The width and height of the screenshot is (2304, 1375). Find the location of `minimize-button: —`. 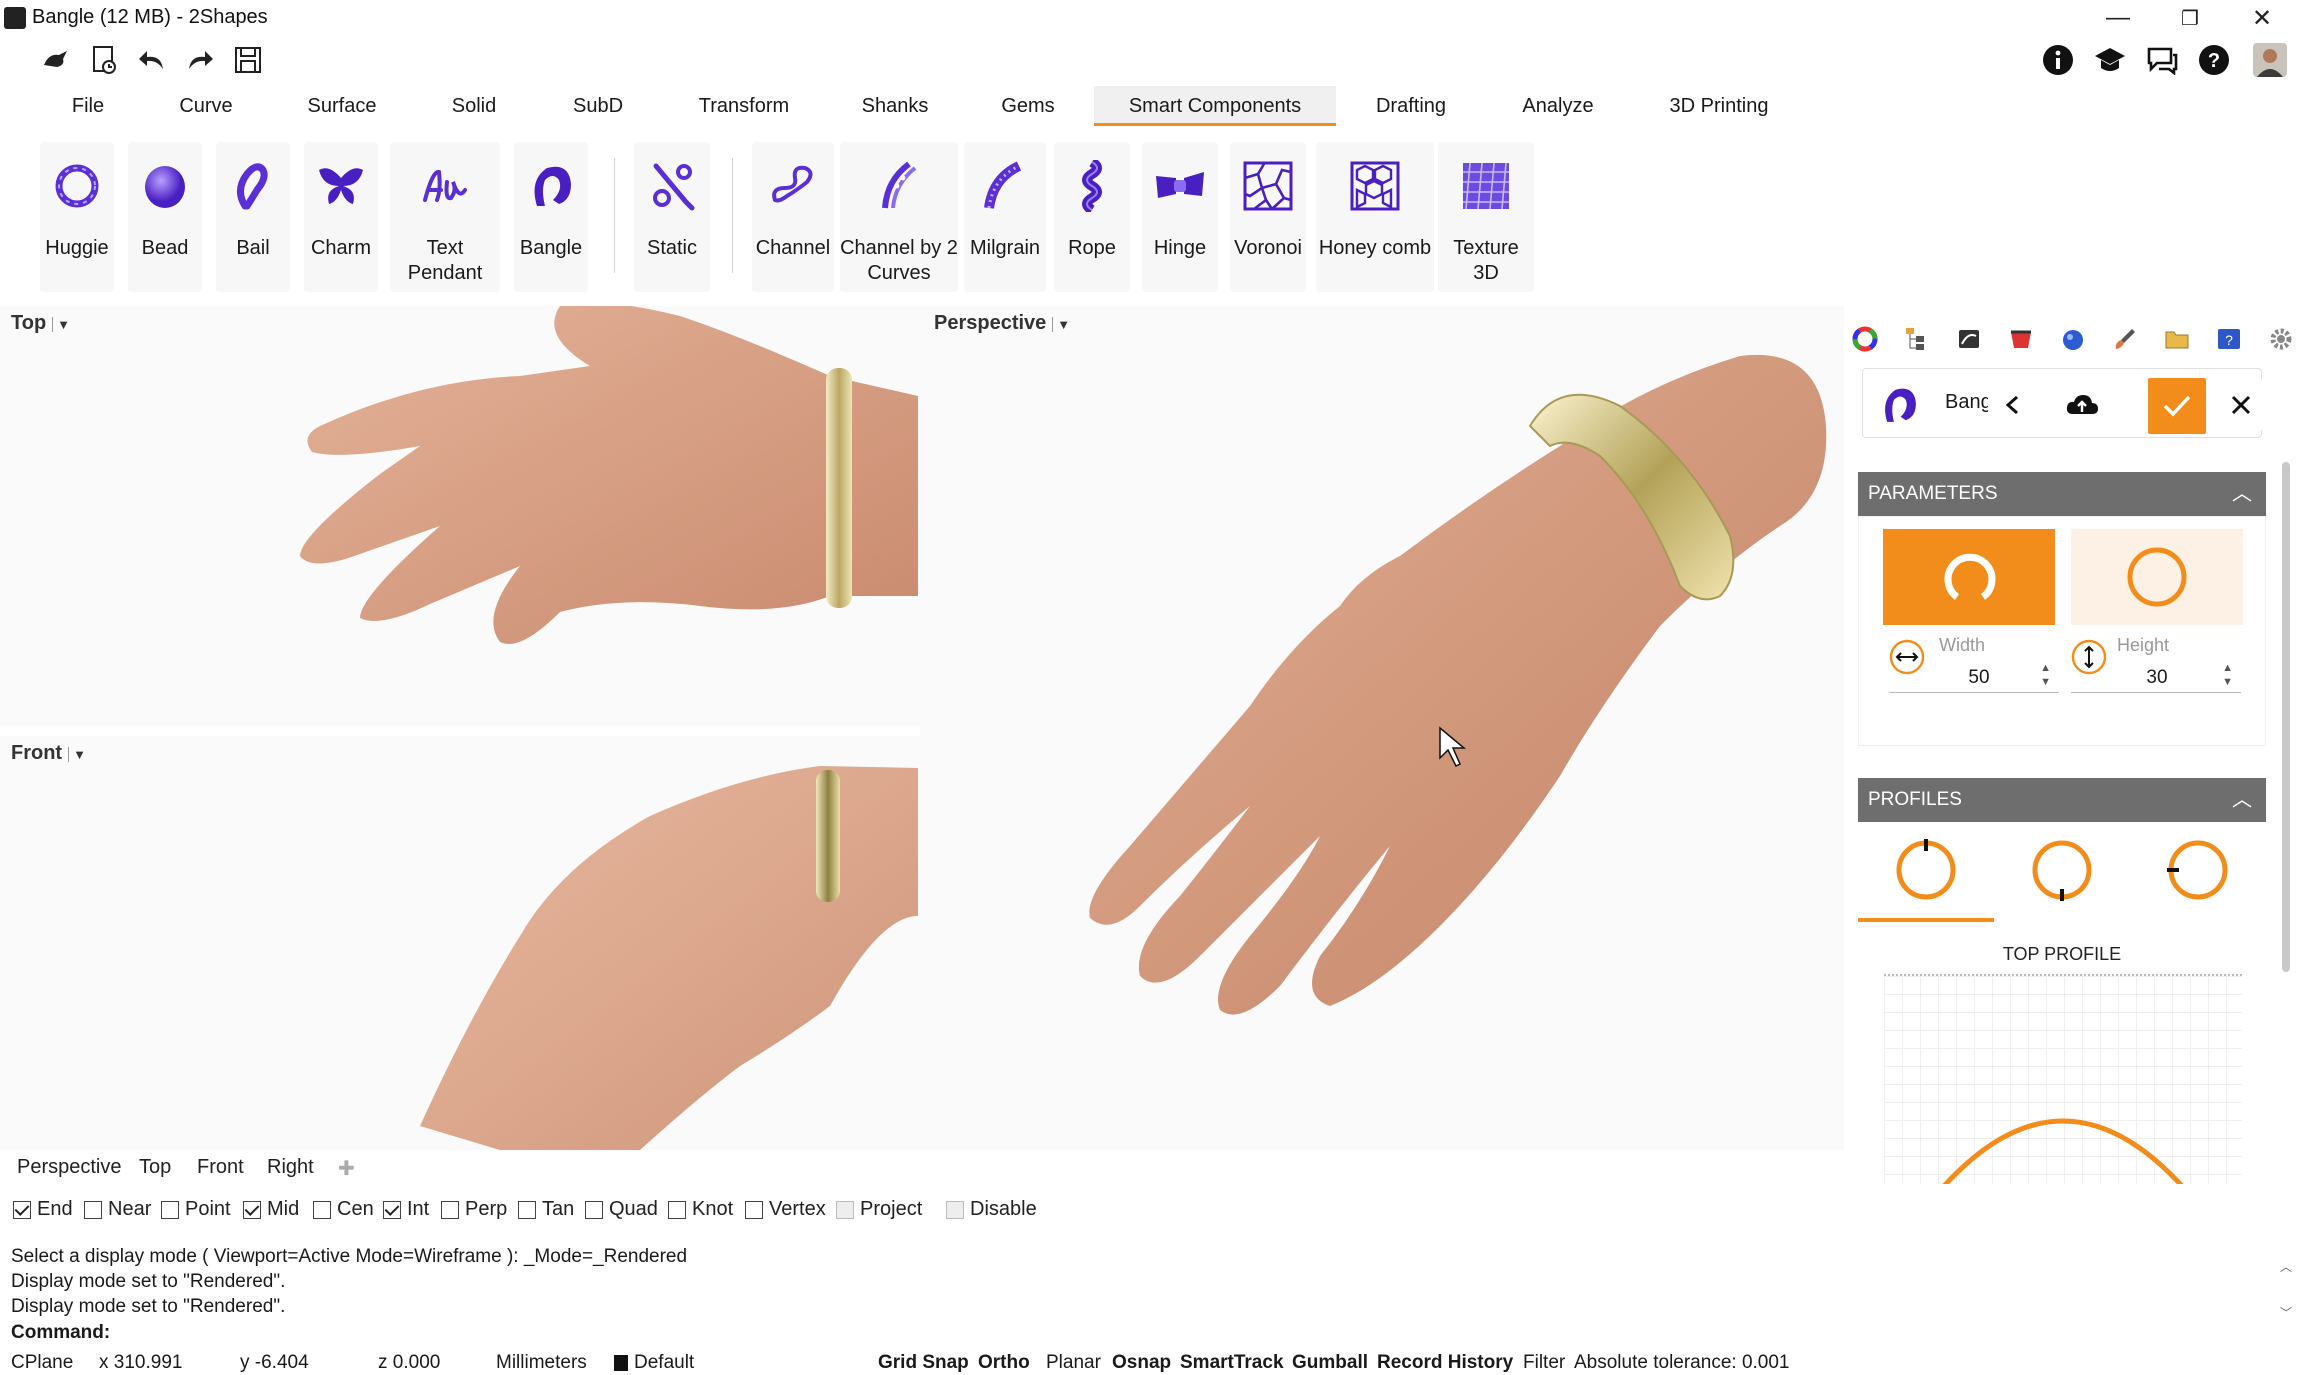

minimize-button: — is located at coordinates (2118, 18).